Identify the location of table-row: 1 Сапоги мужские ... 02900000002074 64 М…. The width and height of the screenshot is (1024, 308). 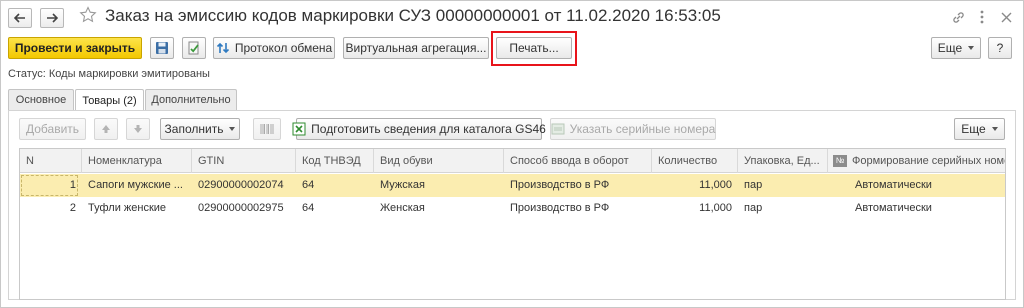
(512, 185).